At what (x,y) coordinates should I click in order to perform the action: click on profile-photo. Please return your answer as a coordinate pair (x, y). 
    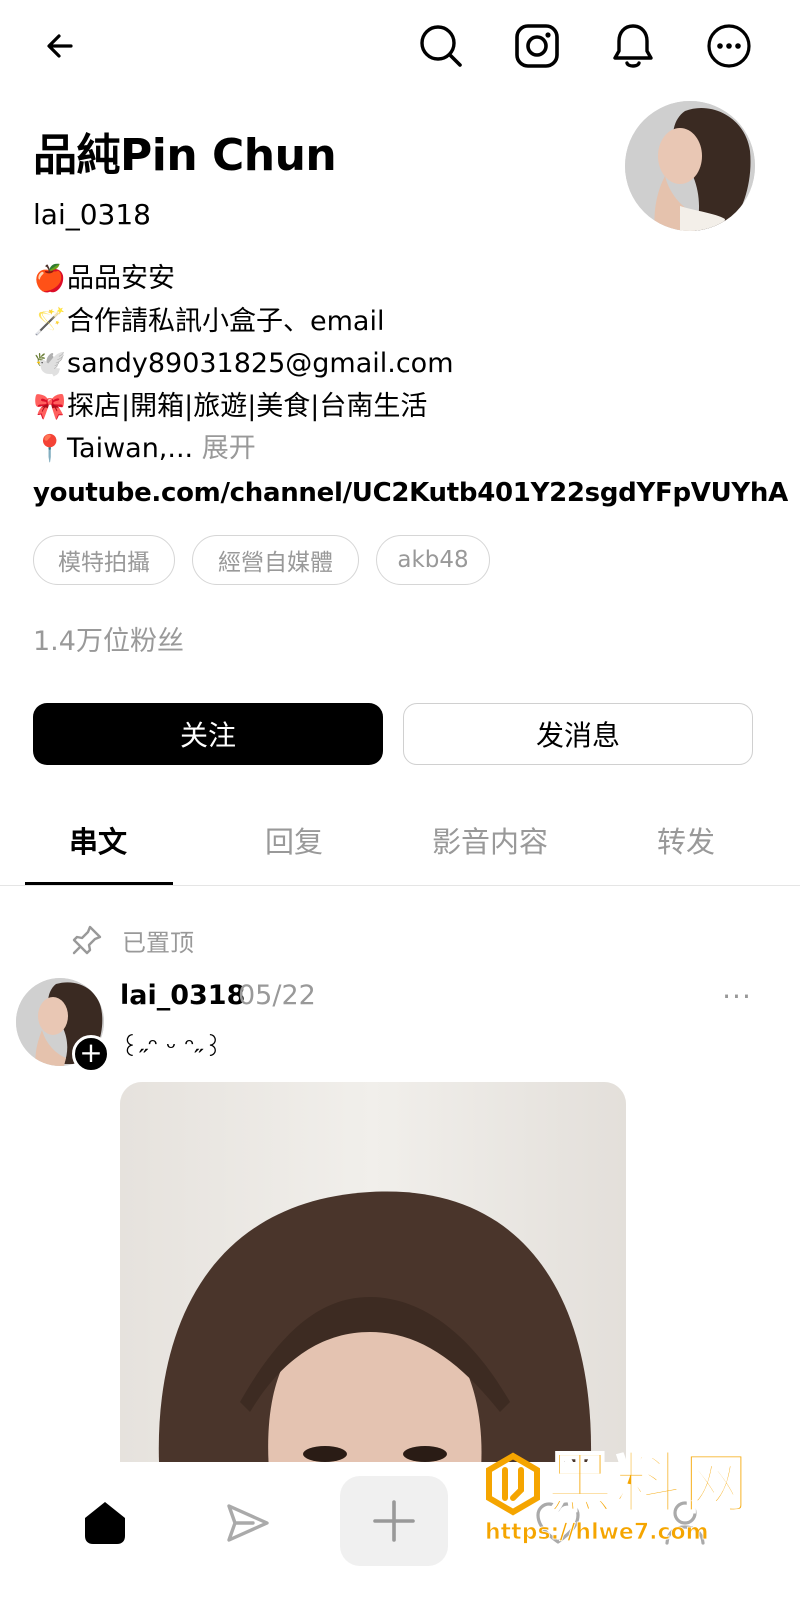
    Looking at the image, I should click on (690, 166).